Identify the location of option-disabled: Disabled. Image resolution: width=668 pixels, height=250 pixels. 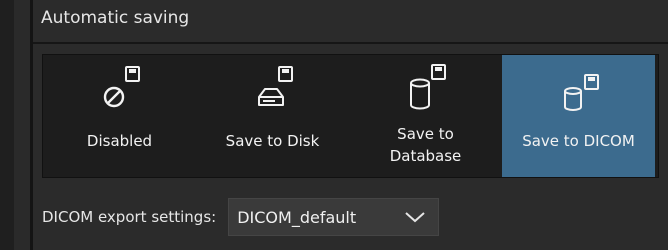
(119, 116).